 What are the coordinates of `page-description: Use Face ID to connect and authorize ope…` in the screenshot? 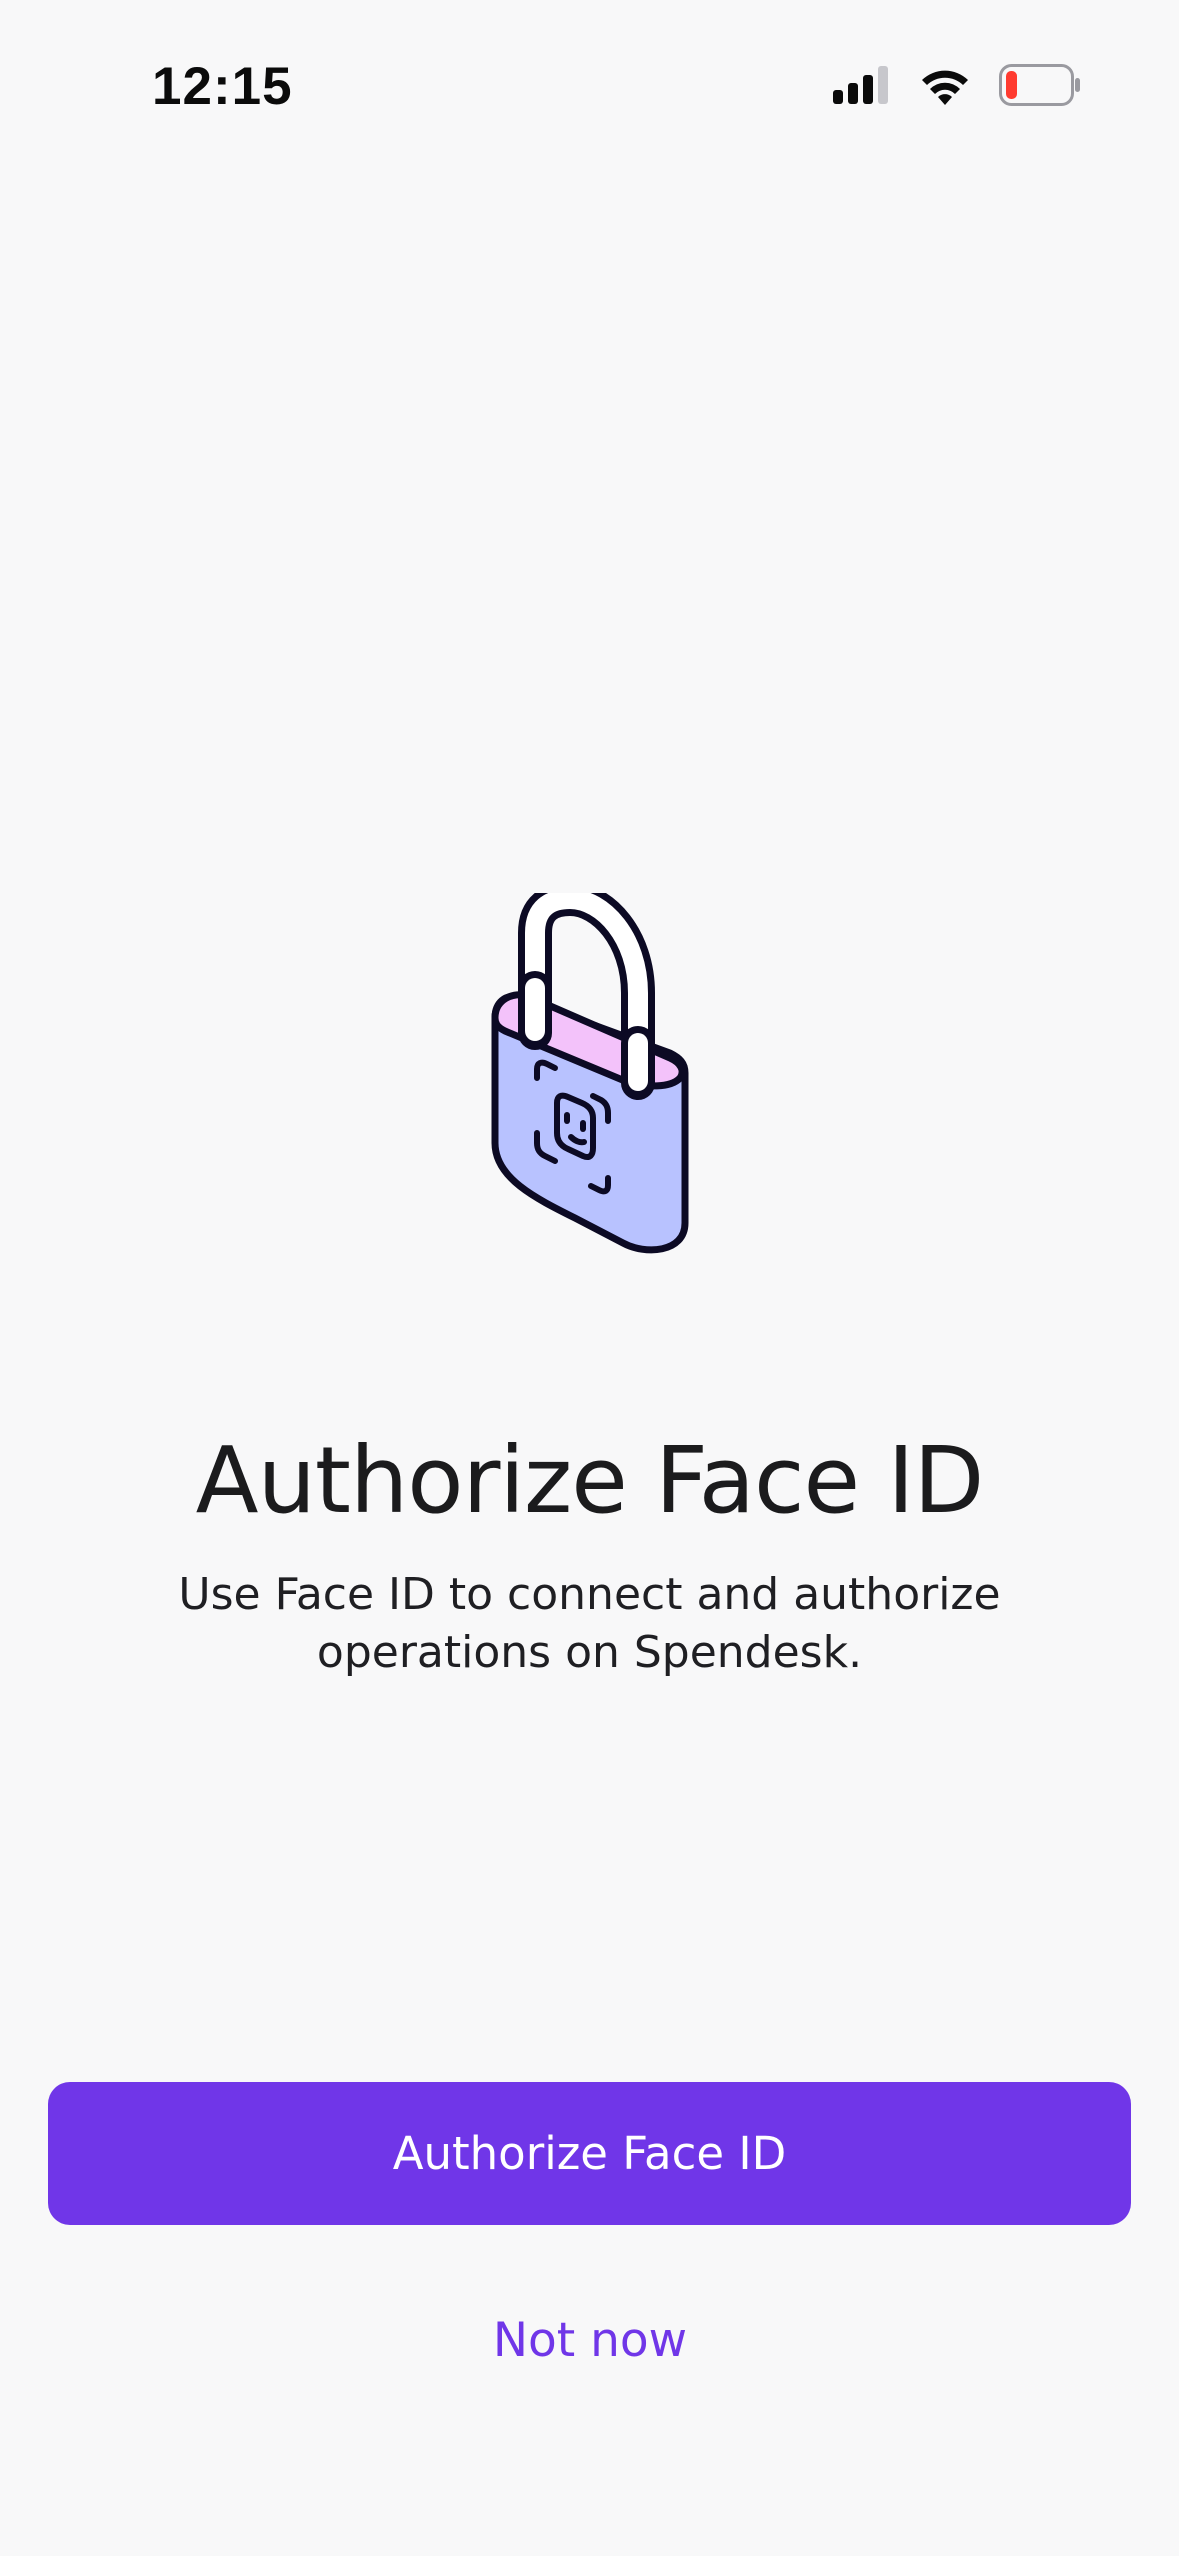 It's located at (589, 1623).